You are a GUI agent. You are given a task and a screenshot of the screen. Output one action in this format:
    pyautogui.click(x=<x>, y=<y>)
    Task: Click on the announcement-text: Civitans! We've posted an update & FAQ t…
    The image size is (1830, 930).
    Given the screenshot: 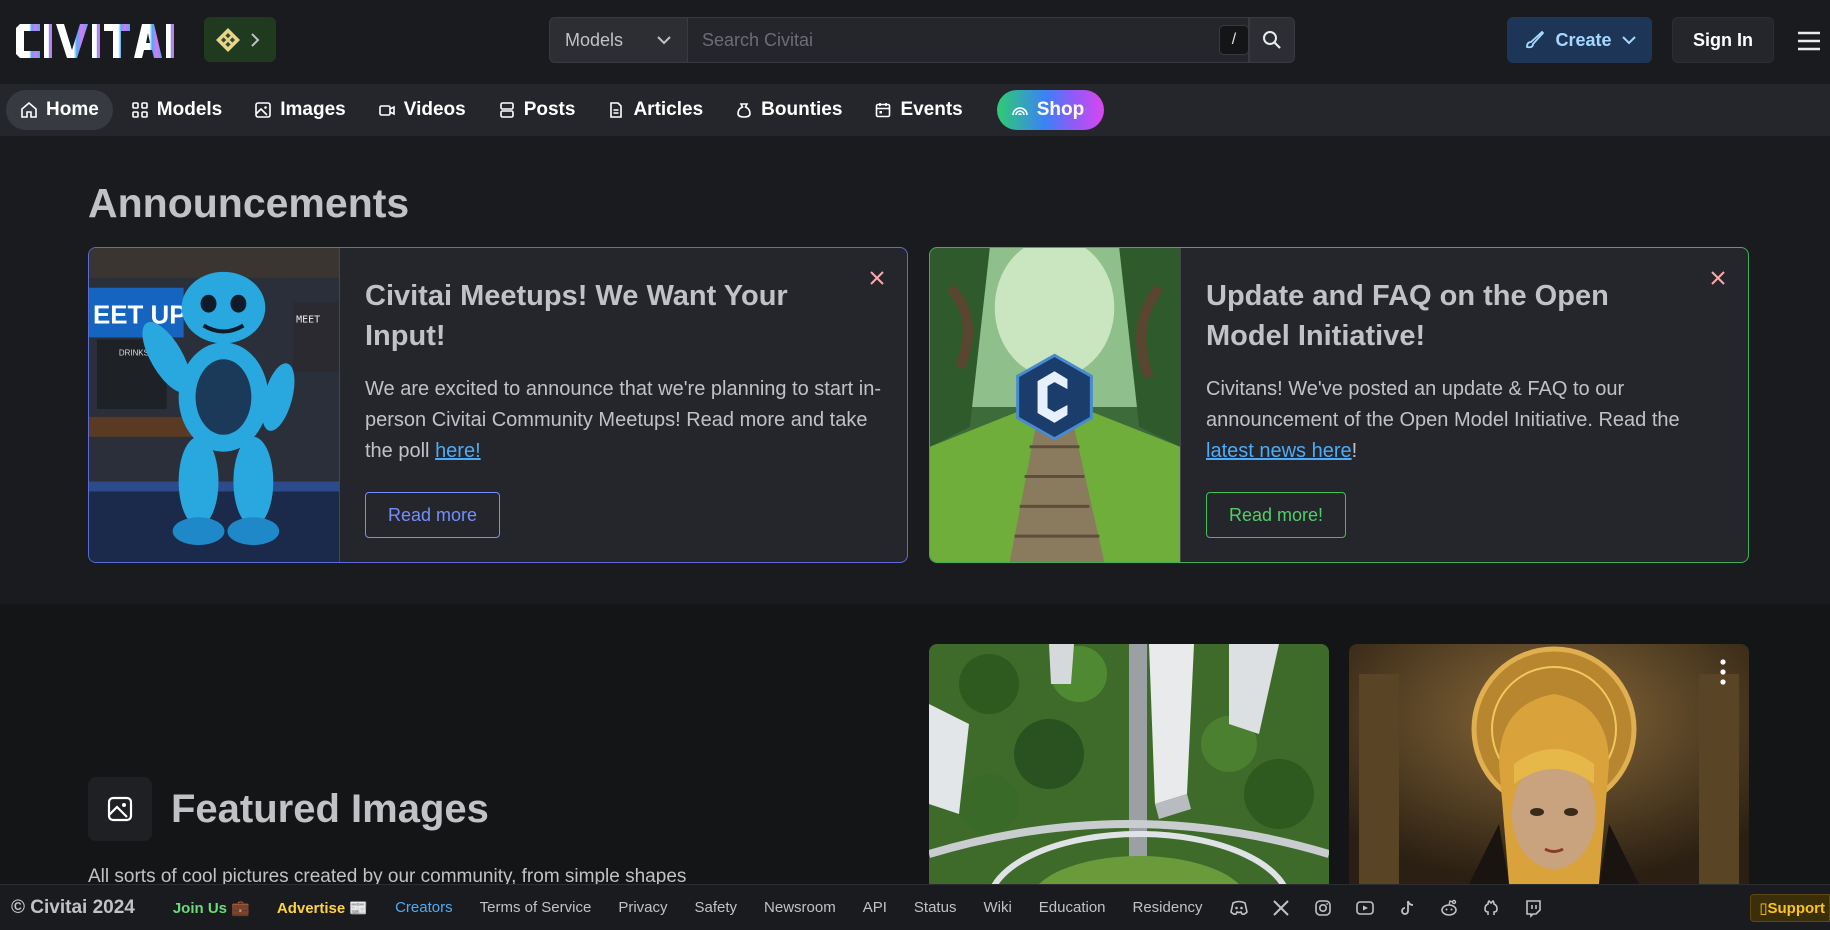 What is the action you would take?
    pyautogui.click(x=1465, y=420)
    